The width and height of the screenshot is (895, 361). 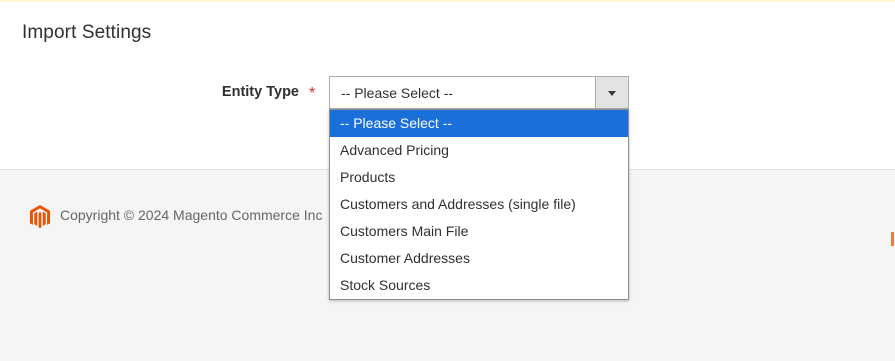 I want to click on magento-logo-icon, so click(x=40, y=217).